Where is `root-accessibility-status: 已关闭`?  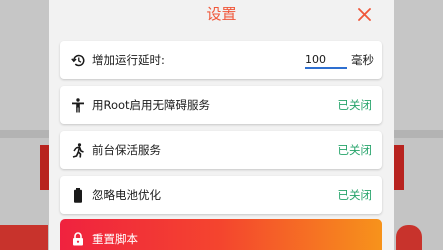
root-accessibility-status: 已关闭 is located at coordinates (355, 105).